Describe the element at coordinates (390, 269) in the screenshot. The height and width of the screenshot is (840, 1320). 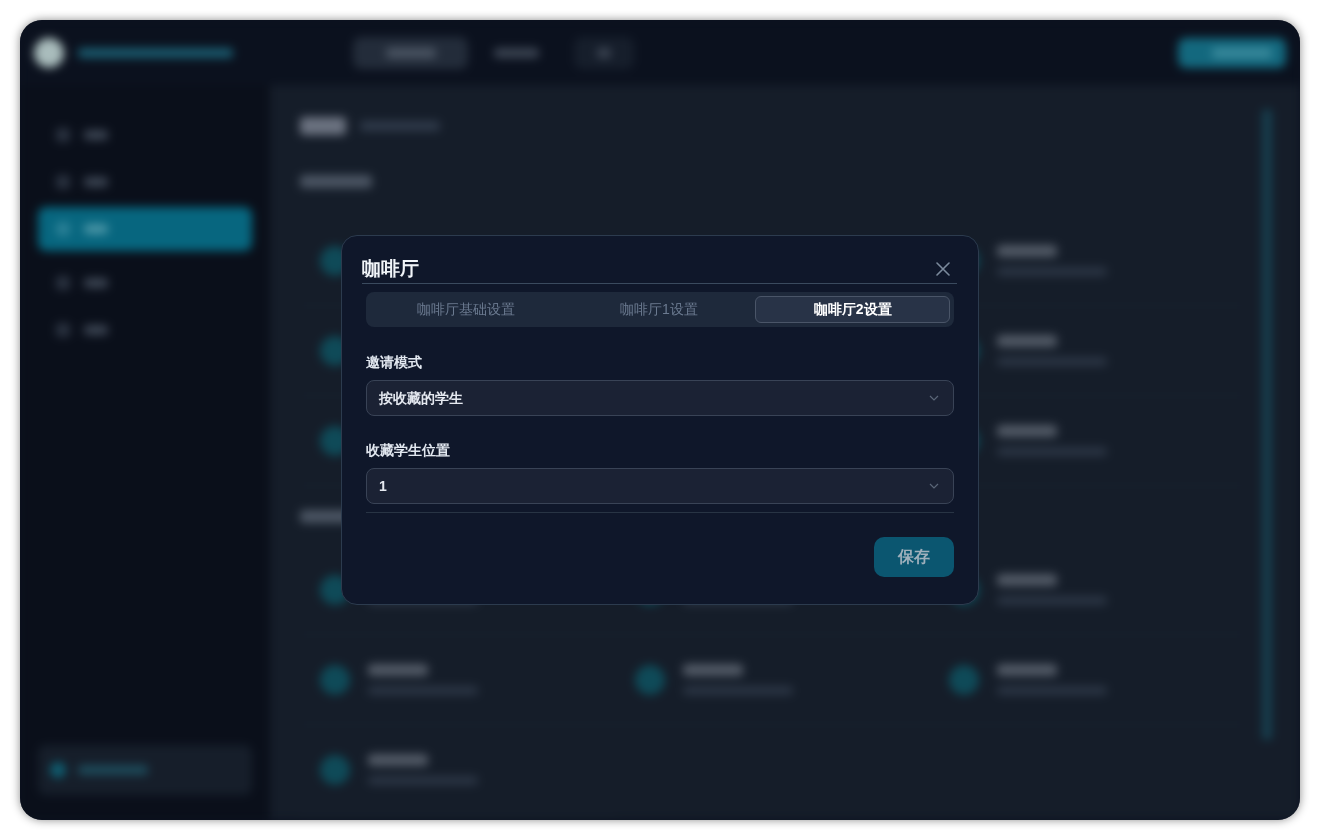
I see `dialog-title: 咖啡厅` at that location.